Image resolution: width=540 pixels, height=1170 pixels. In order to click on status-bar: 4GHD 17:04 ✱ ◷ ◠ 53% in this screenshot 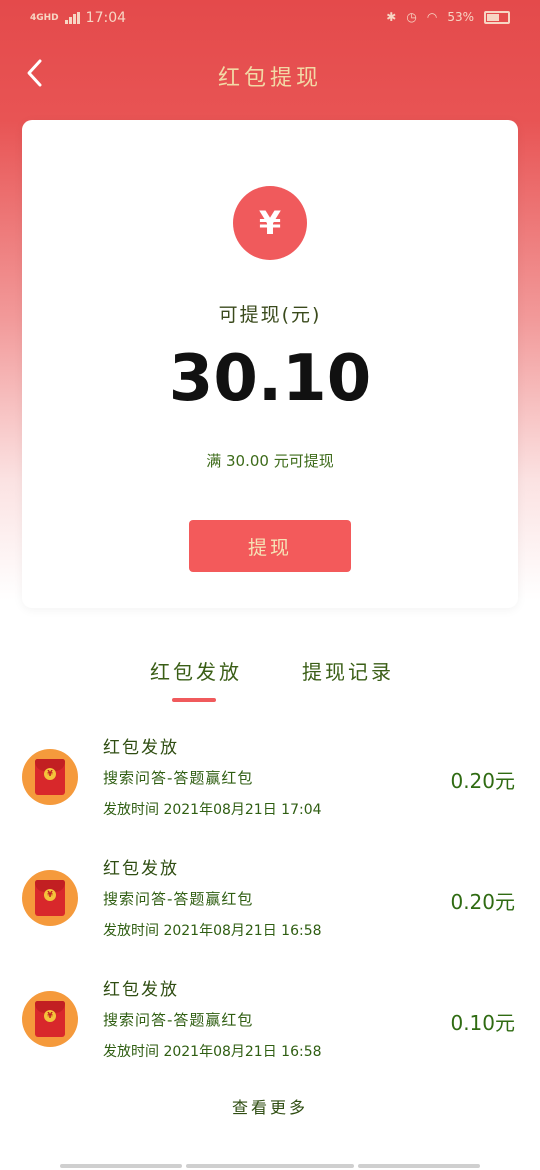, I will do `click(270, 20)`.